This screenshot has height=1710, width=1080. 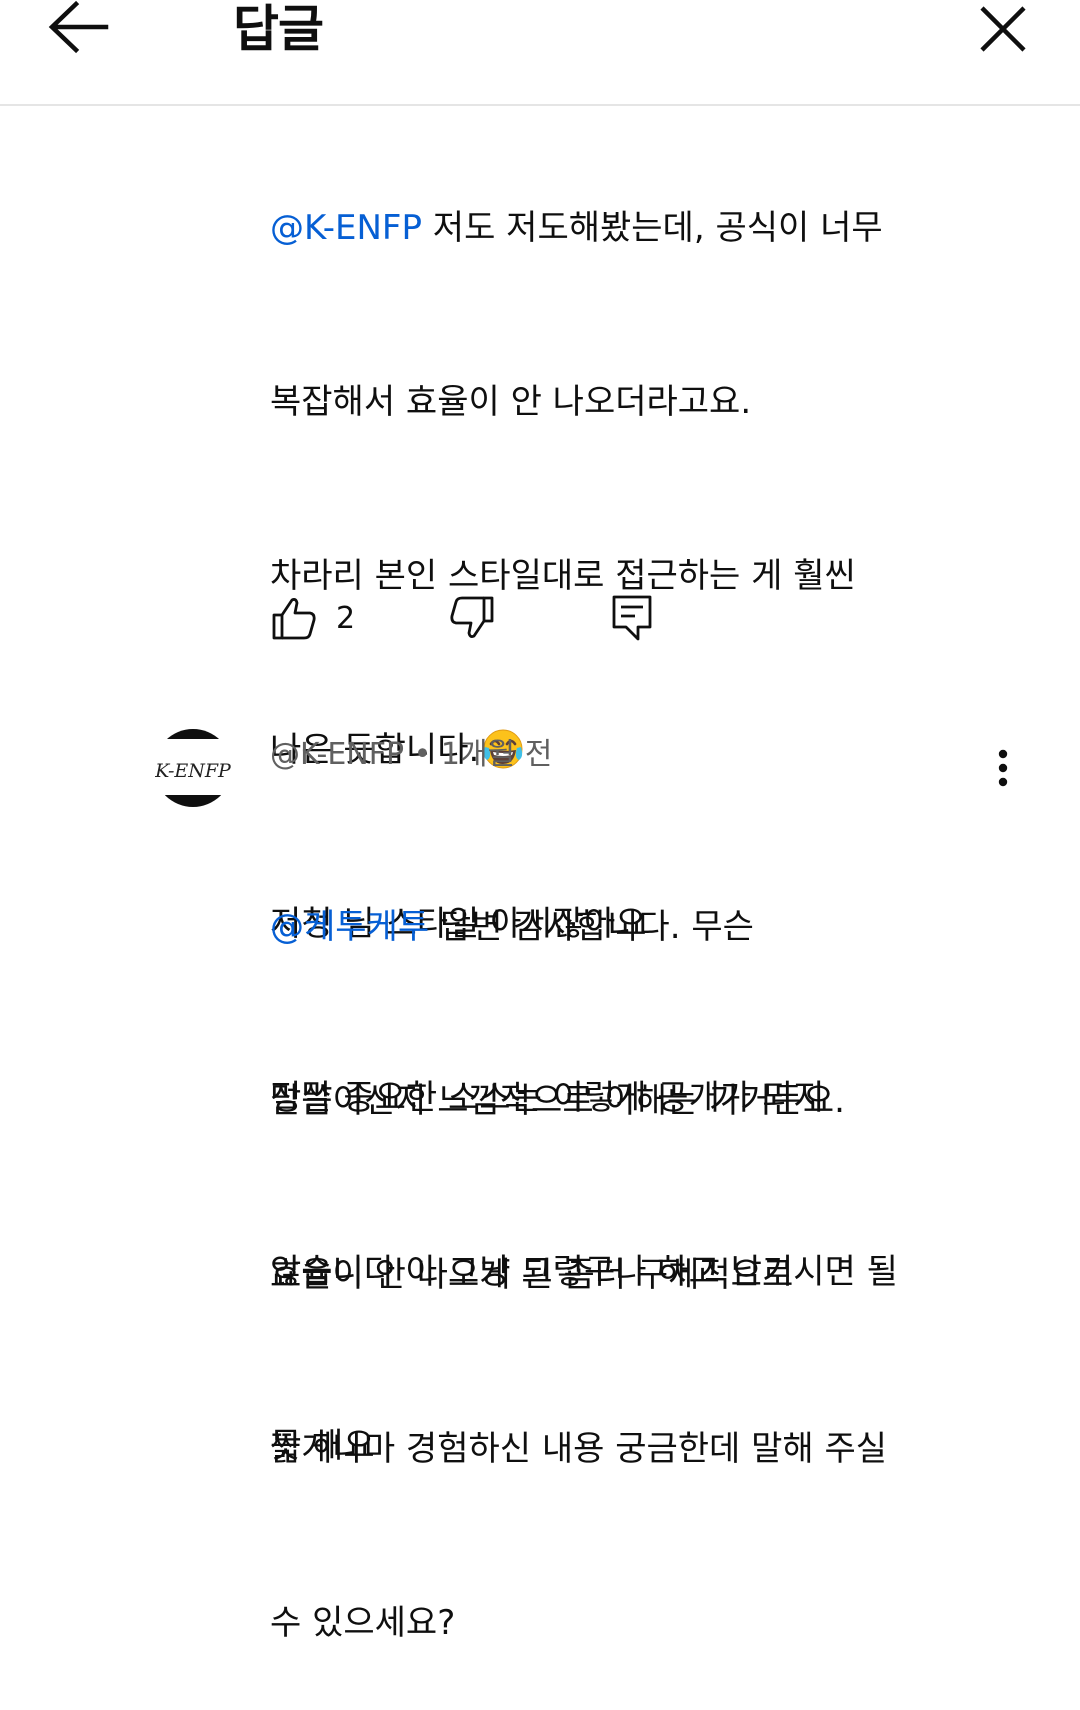 What do you see at coordinates (511, 402) in the screenshot?
I see `comment-line: 복잡해서 효율이 안 나오더라고요.` at bounding box center [511, 402].